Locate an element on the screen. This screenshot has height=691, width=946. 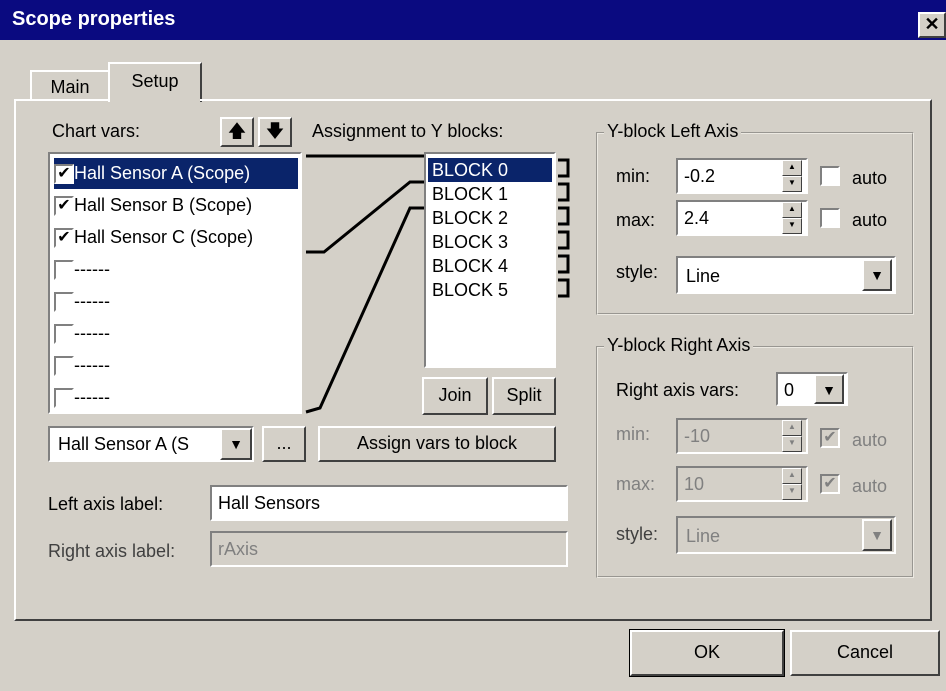
left-axis-label-caption: Left axis label: is located at coordinates (106, 504).